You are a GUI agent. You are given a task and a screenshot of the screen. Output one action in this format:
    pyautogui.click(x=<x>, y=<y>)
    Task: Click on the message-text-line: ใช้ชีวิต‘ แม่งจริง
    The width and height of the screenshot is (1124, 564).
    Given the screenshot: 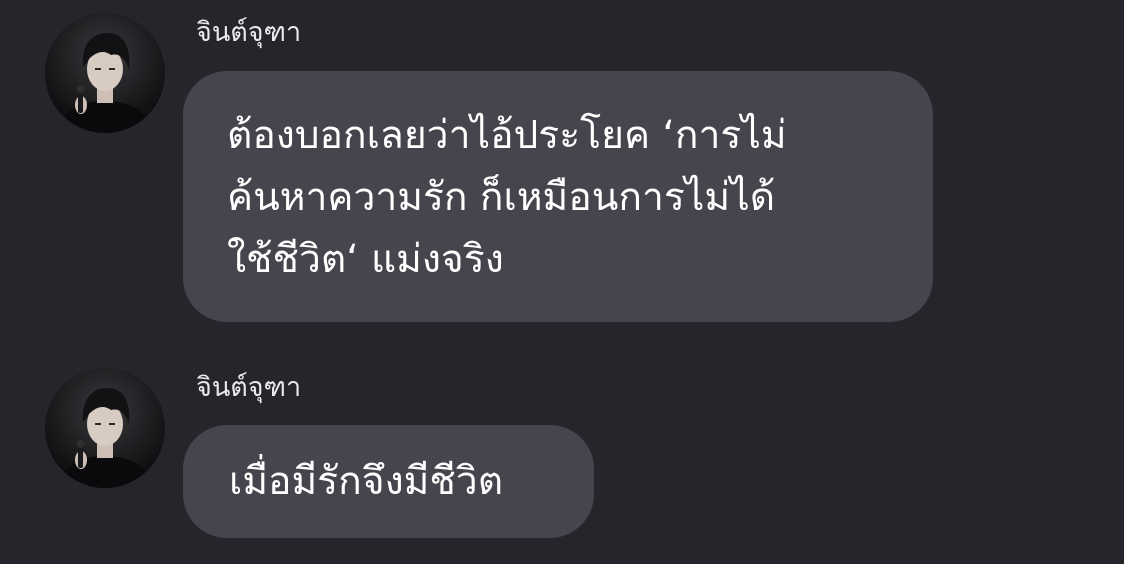 What is the action you would take?
    pyautogui.click(x=365, y=259)
    